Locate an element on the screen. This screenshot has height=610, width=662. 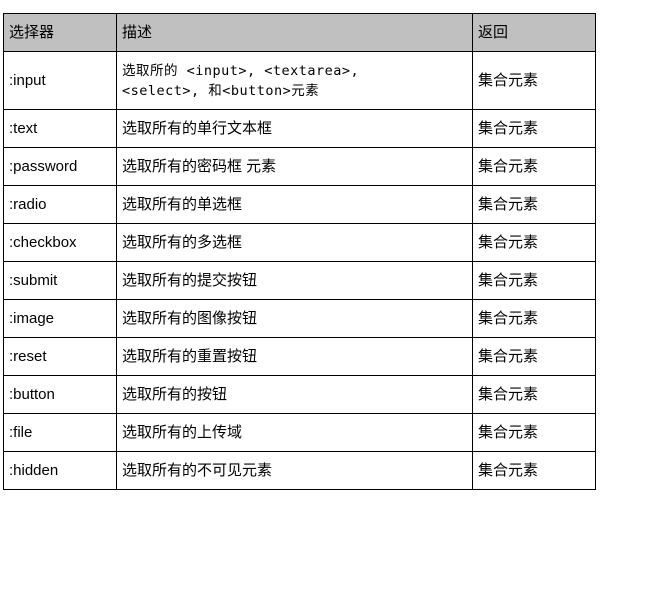
column-header-description: 描述 is located at coordinates (294, 32).